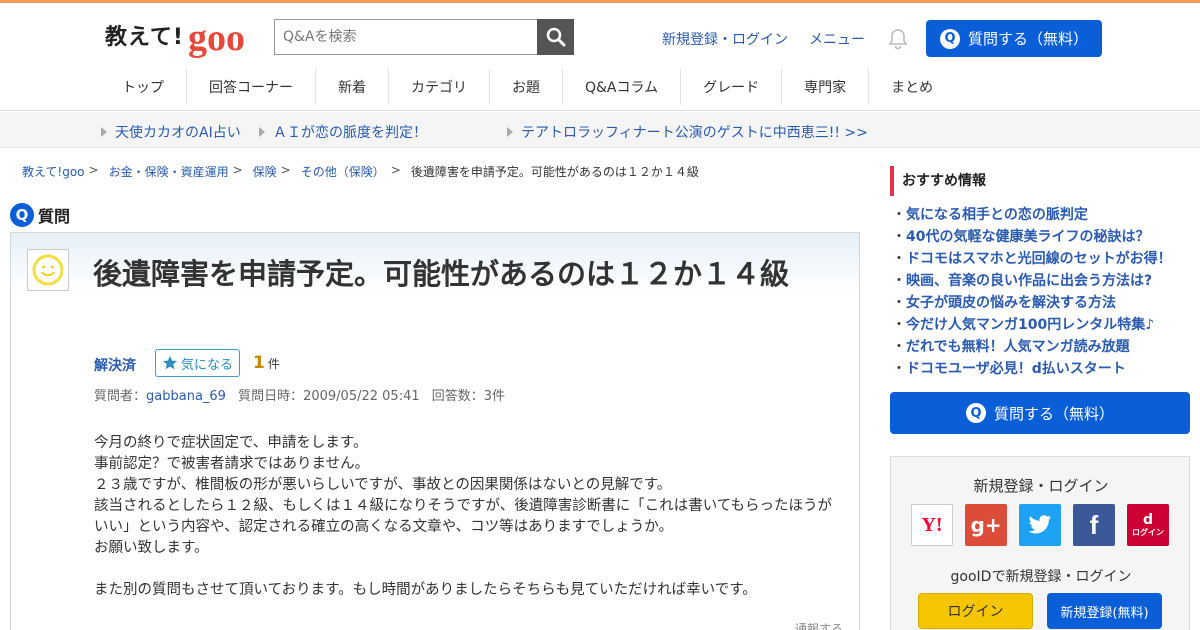  Describe the element at coordinates (732, 87) in the screenshot. I see `nav-grade: グレード` at that location.